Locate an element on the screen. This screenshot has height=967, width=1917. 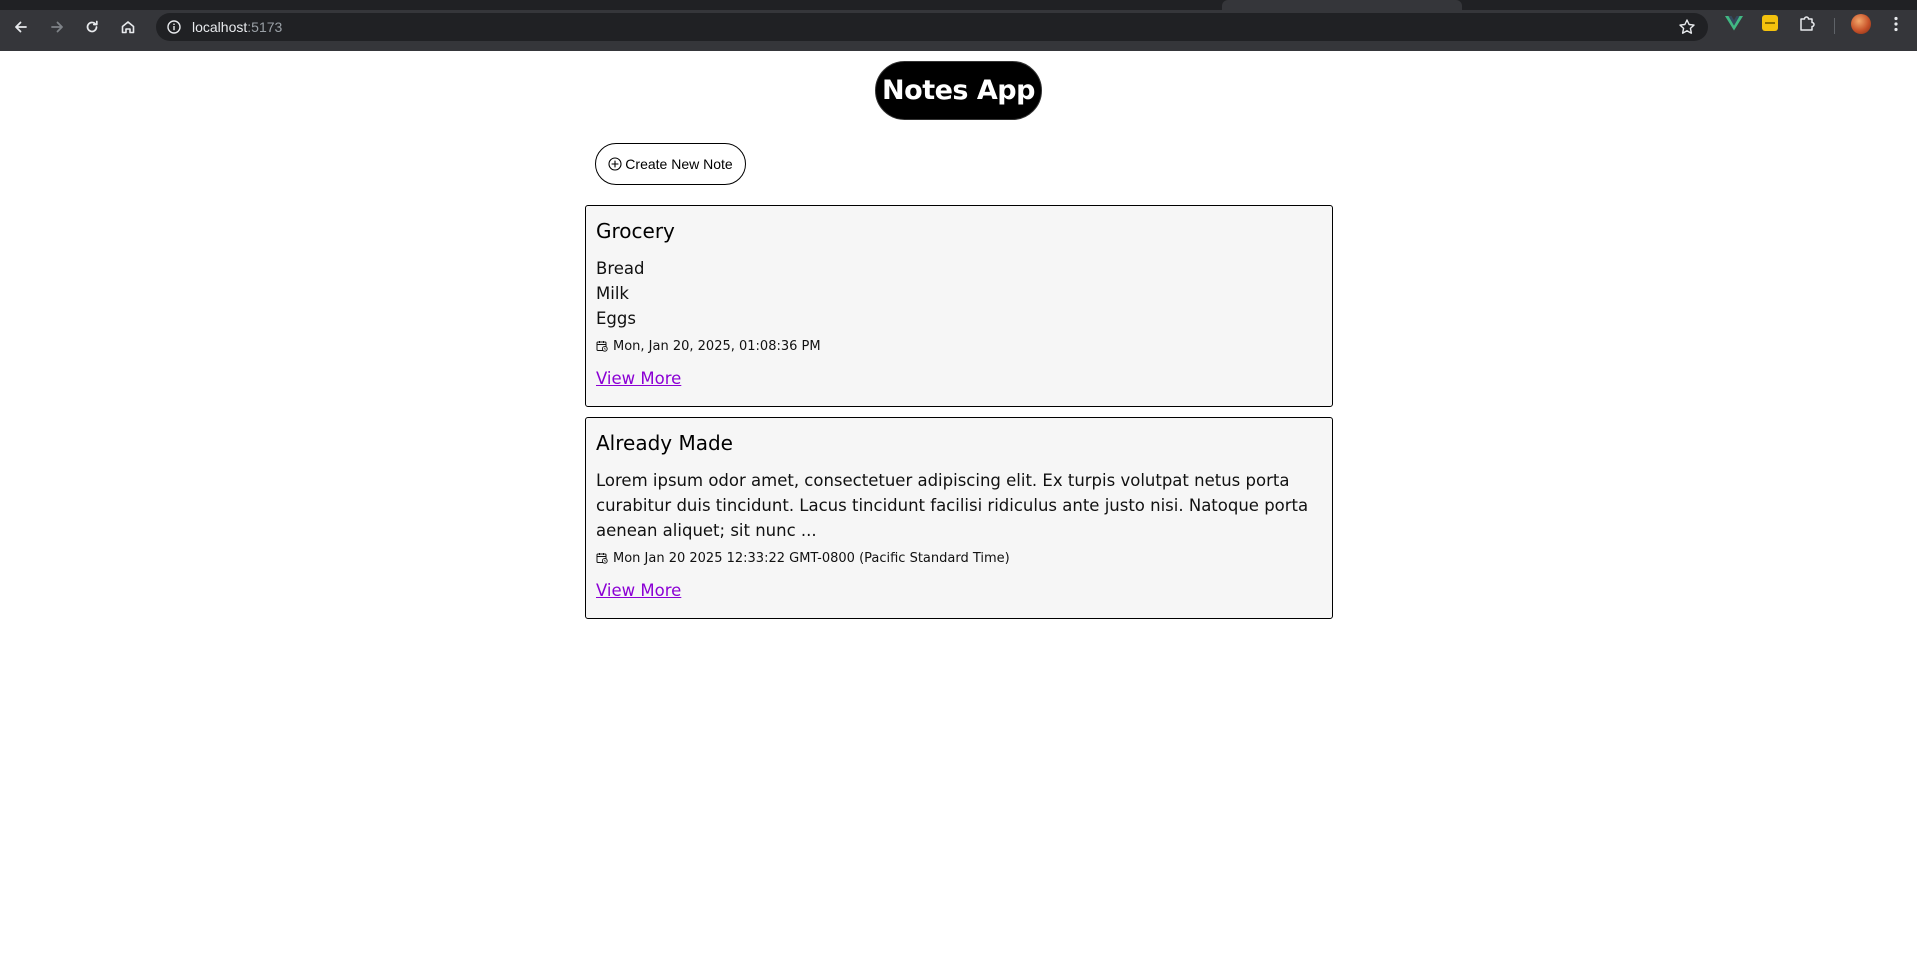
tab-strip is located at coordinates (958, 5).